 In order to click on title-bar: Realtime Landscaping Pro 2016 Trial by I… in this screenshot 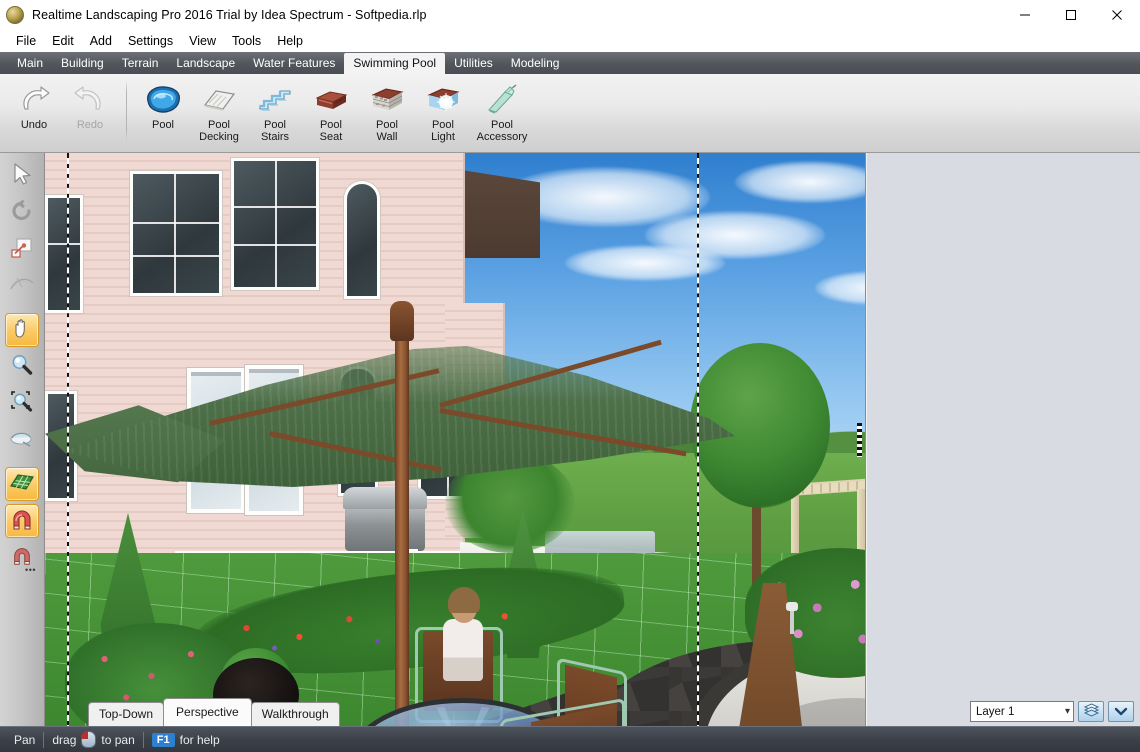, I will do `click(570, 15)`.